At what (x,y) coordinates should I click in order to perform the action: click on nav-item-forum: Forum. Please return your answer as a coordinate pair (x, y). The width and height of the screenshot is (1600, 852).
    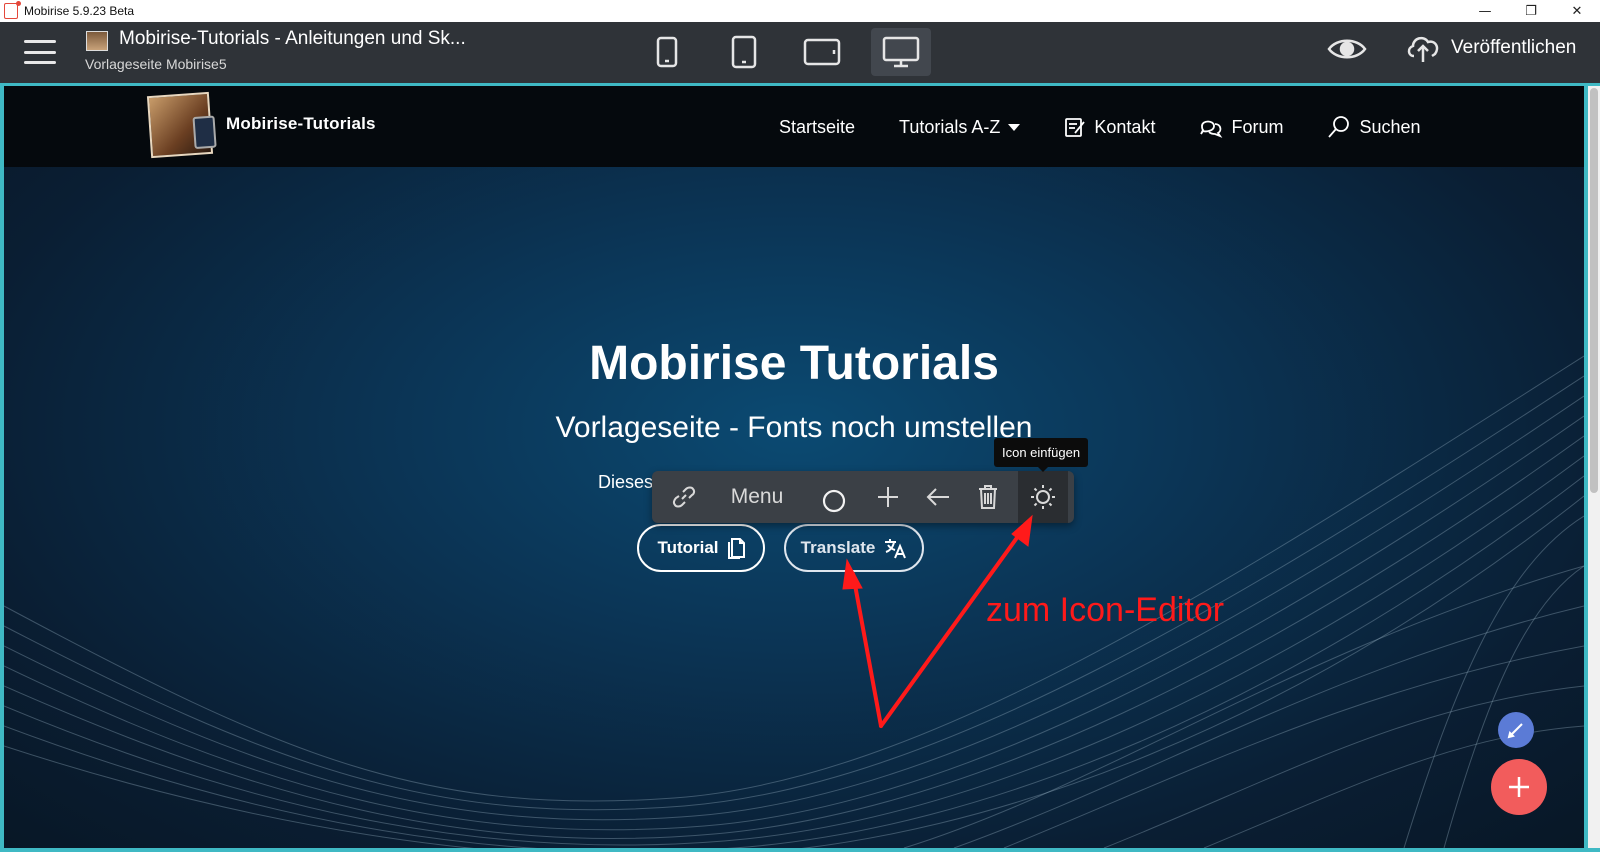
    Looking at the image, I should click on (1241, 127).